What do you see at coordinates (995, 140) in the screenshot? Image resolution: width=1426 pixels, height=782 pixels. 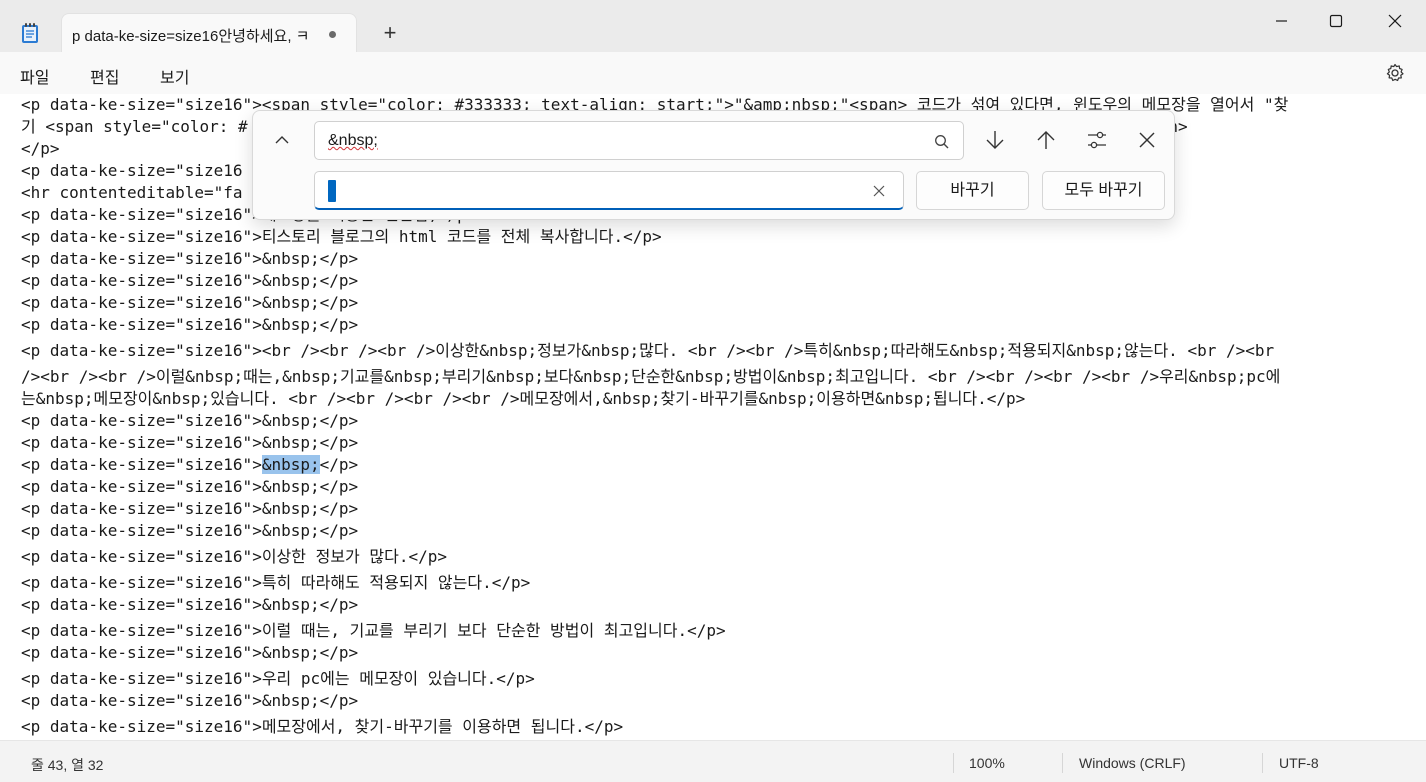 I see `arrow-down-icon` at bounding box center [995, 140].